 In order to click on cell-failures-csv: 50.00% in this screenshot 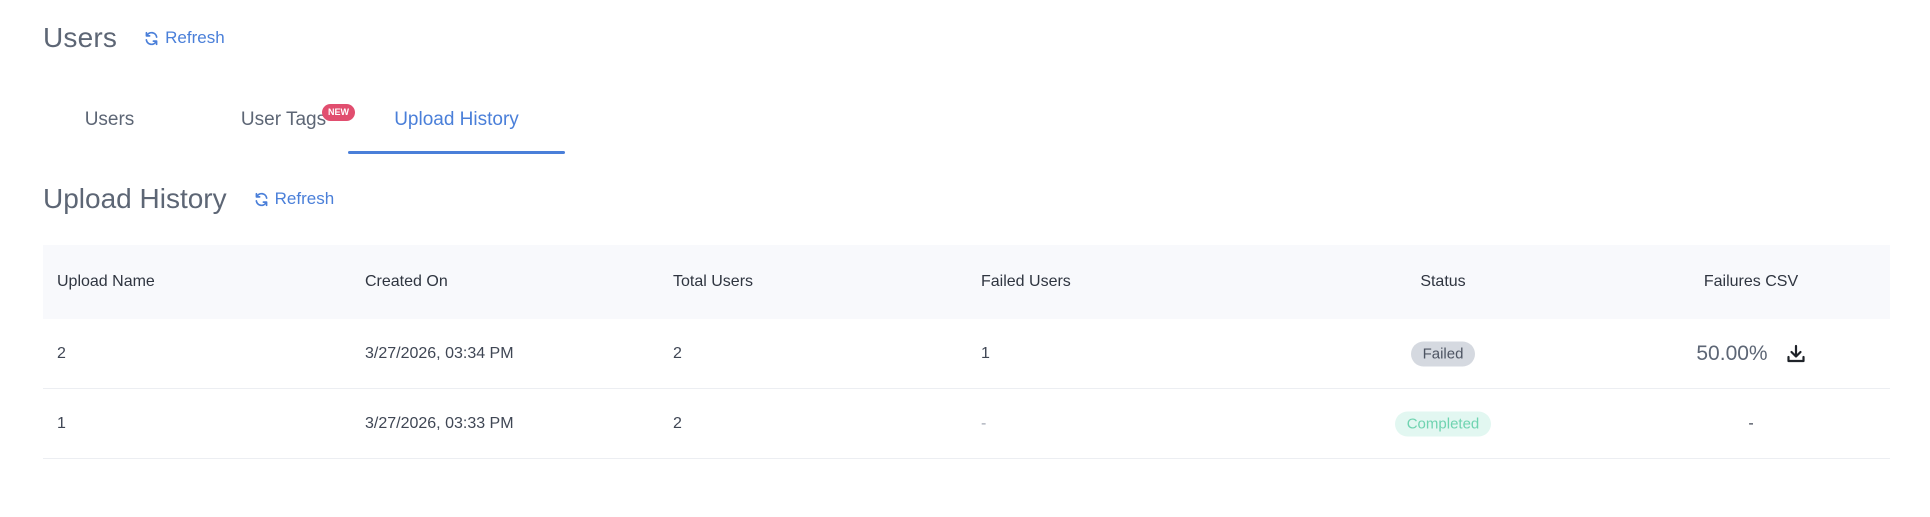, I will do `click(1751, 354)`.